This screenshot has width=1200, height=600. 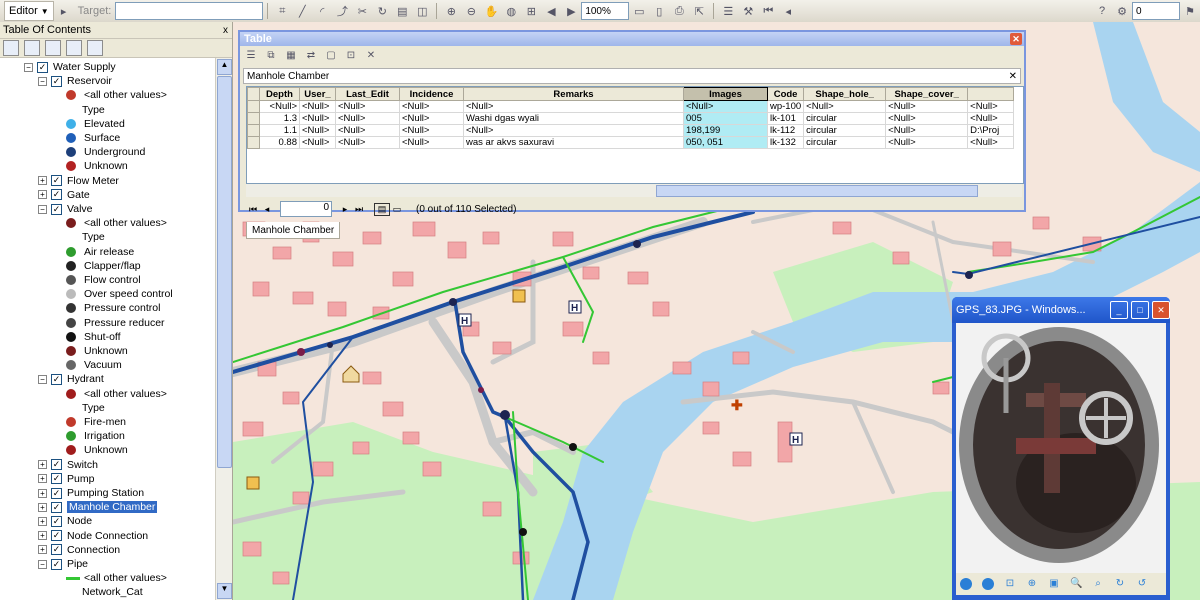 I want to click on toc-legend-item: Unknown, so click(x=97, y=166).